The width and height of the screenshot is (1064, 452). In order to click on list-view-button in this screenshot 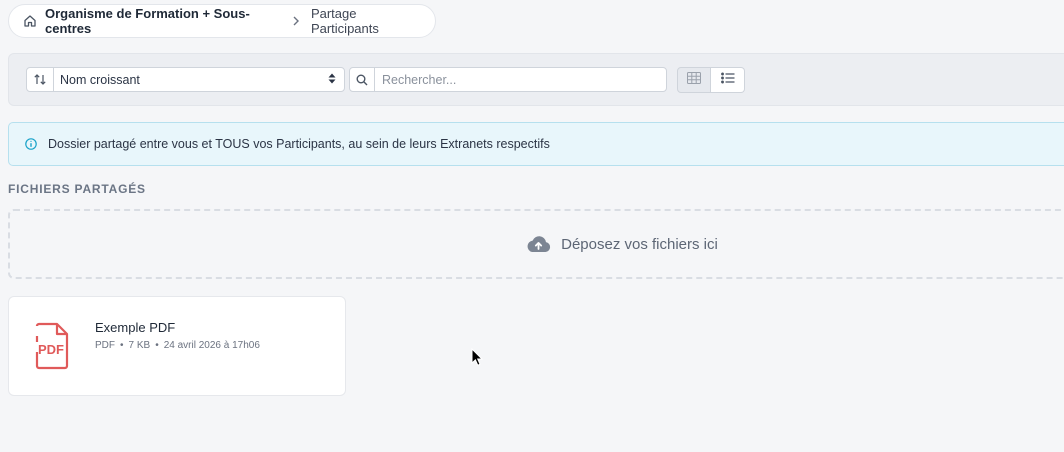, I will do `click(728, 80)`.